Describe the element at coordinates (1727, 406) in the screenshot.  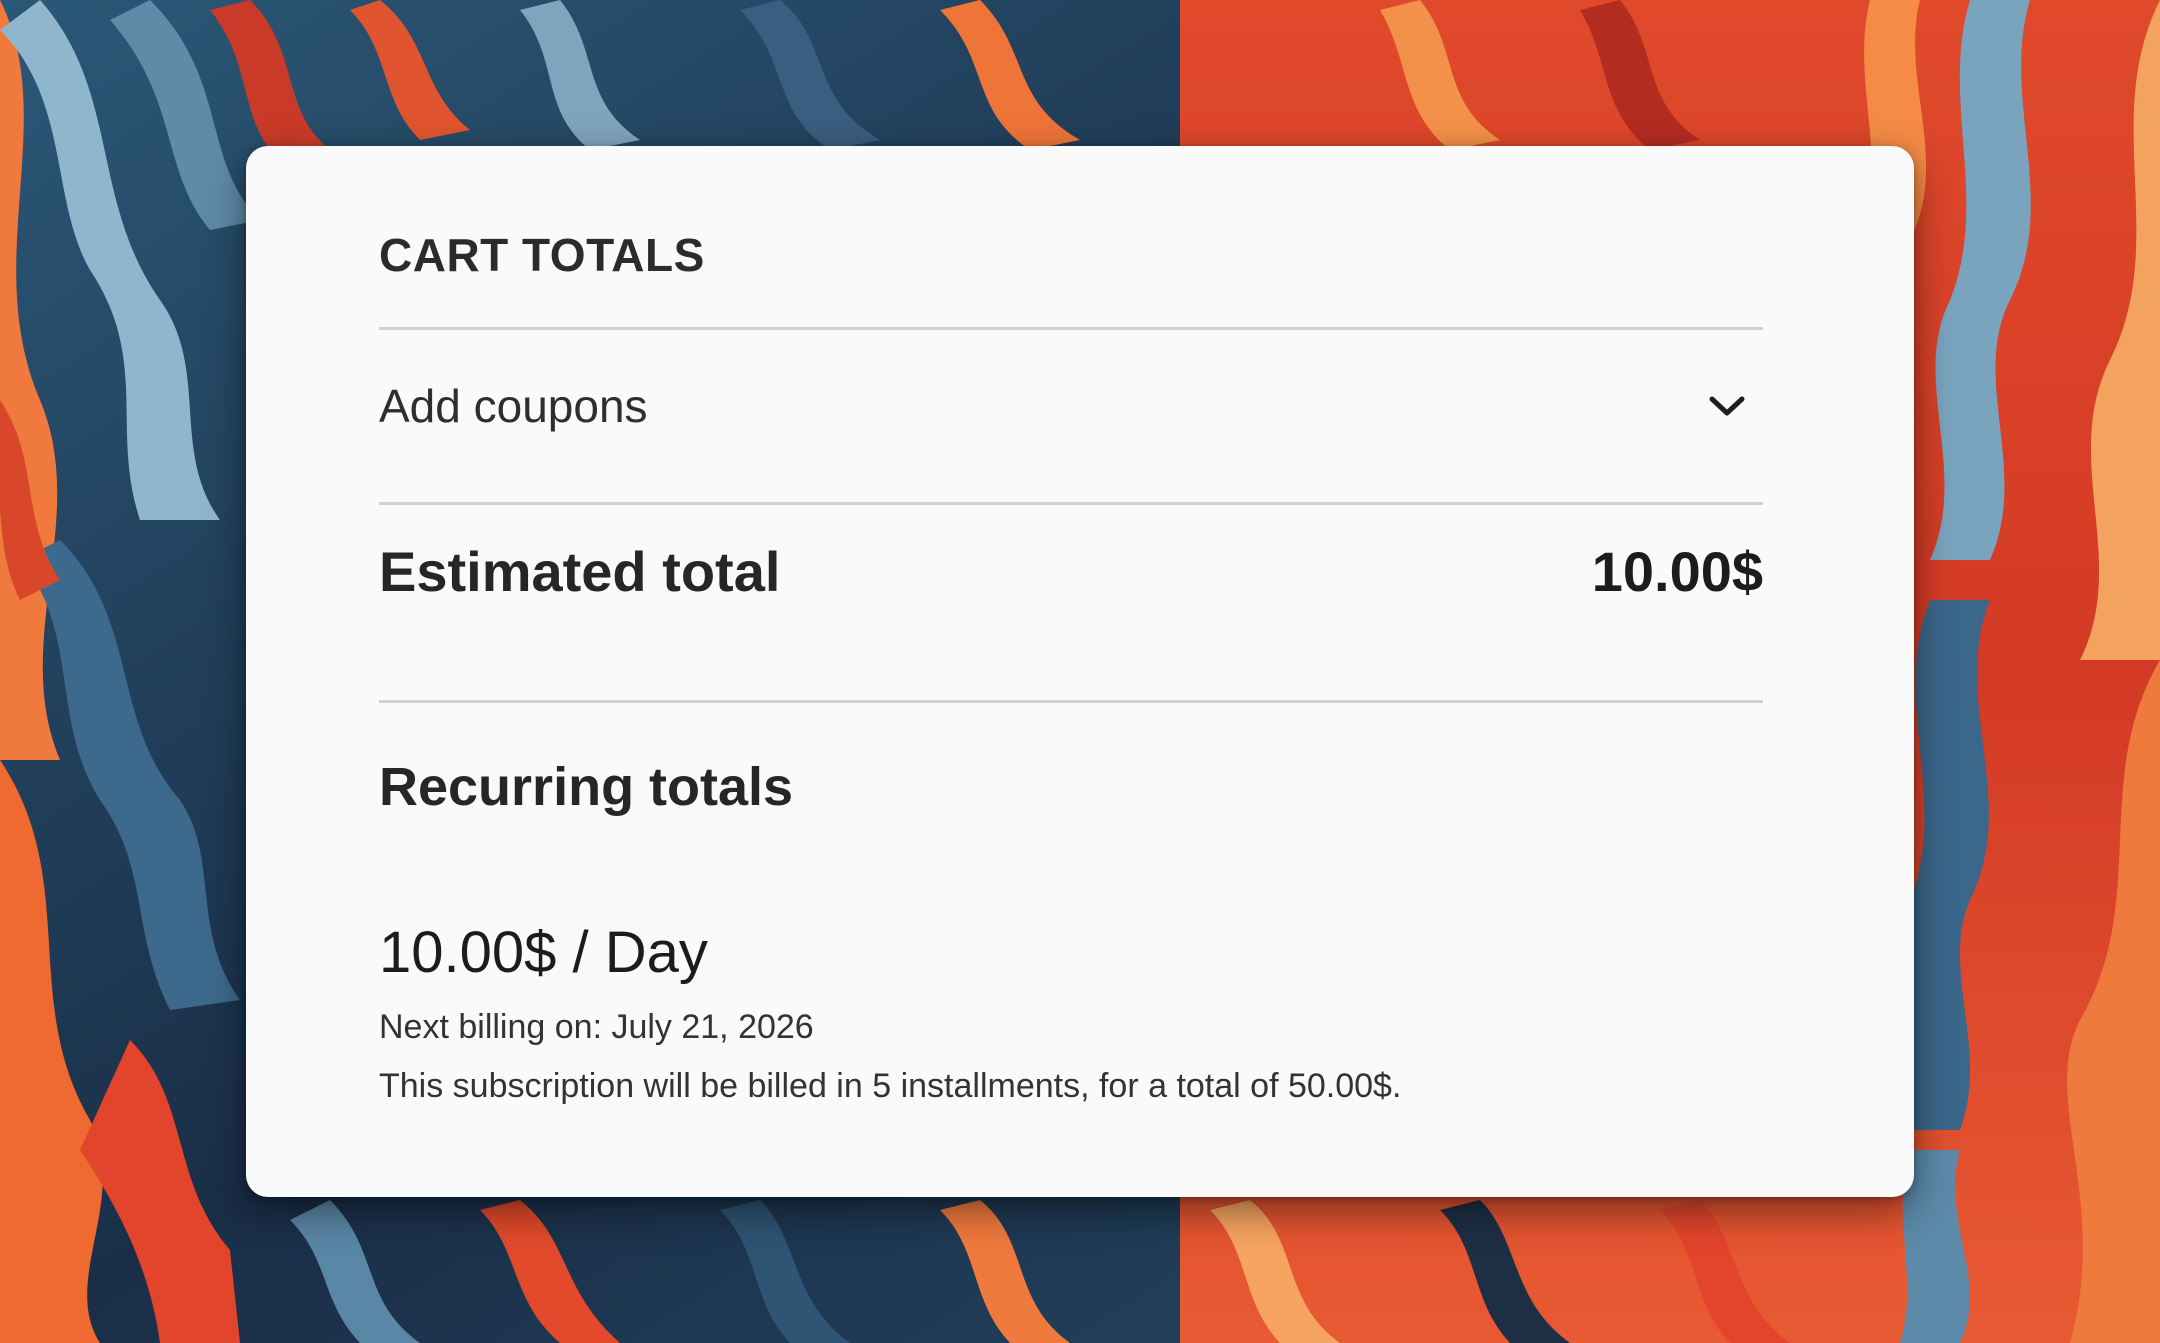
I see `chevron-down-icon` at that location.